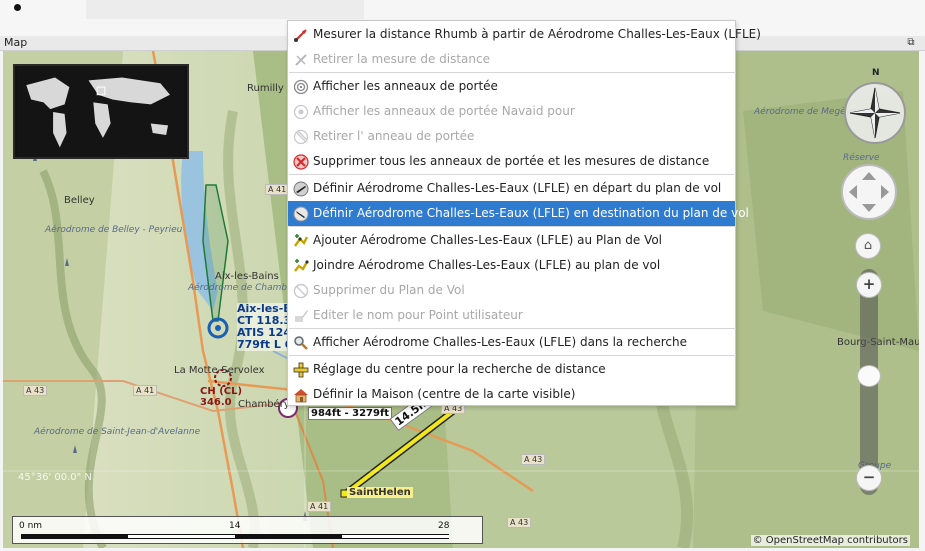  What do you see at coordinates (805, 112) in the screenshot?
I see `aerodrome-label: Aérodrome de Megève` at bounding box center [805, 112].